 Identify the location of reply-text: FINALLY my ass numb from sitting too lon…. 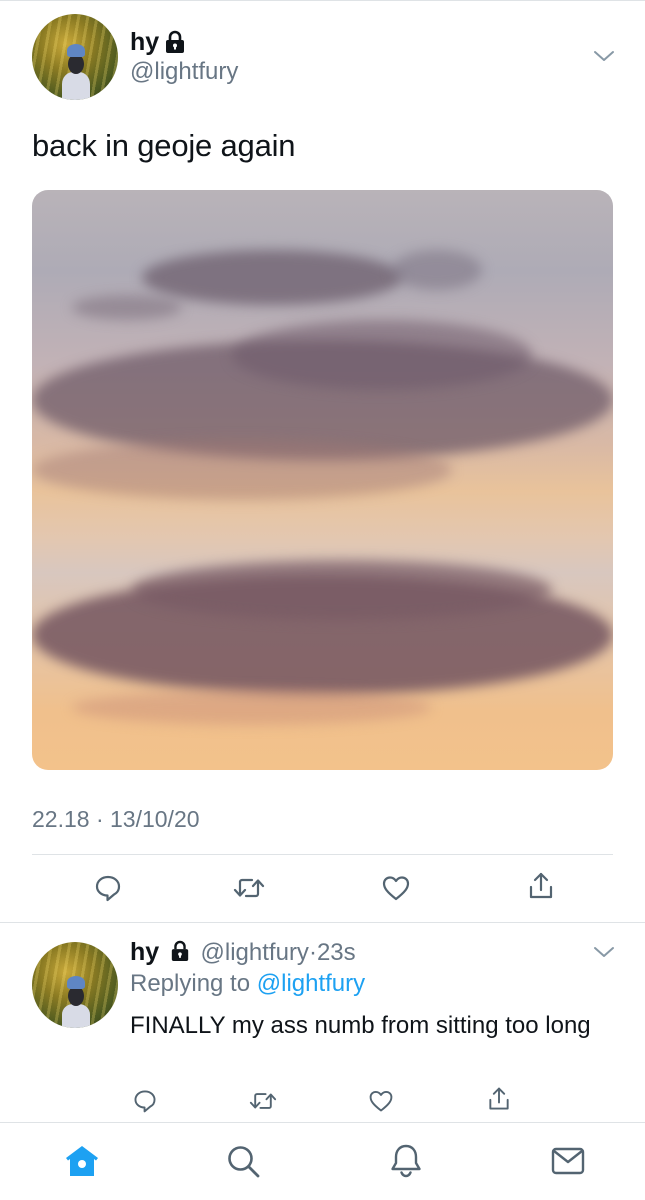
(360, 1025).